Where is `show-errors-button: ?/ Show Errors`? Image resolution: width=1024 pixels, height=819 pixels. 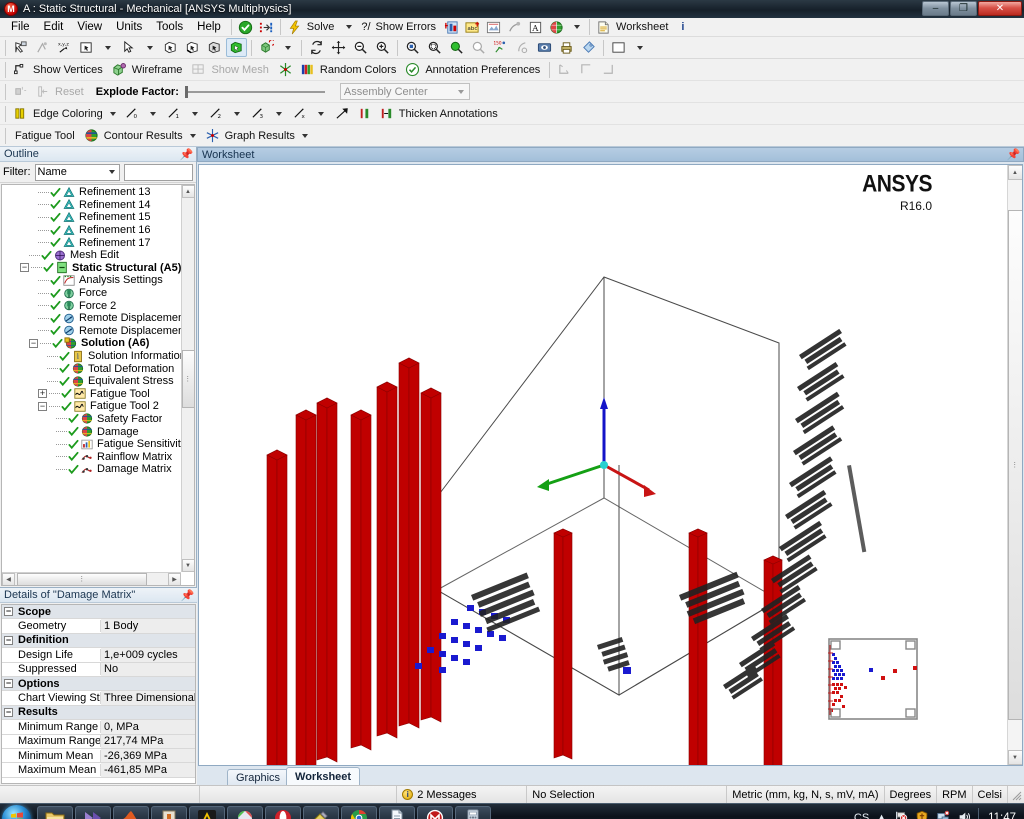
show-errors-button: ?/ Show Errors is located at coordinates (399, 27).